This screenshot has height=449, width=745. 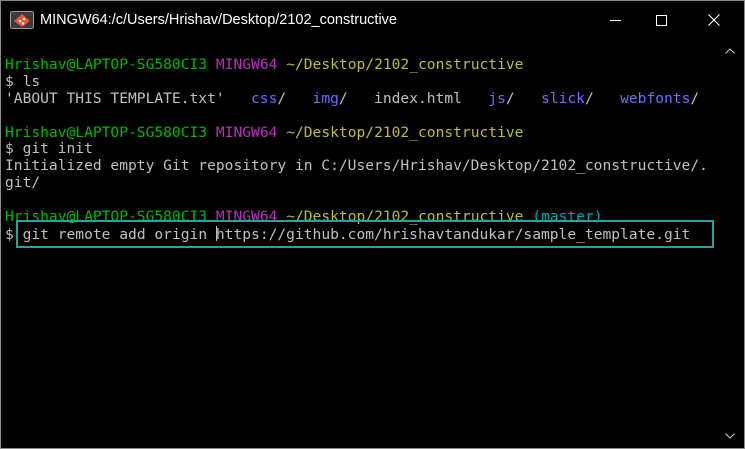 What do you see at coordinates (23, 20) in the screenshot?
I see `git-bash-icon` at bounding box center [23, 20].